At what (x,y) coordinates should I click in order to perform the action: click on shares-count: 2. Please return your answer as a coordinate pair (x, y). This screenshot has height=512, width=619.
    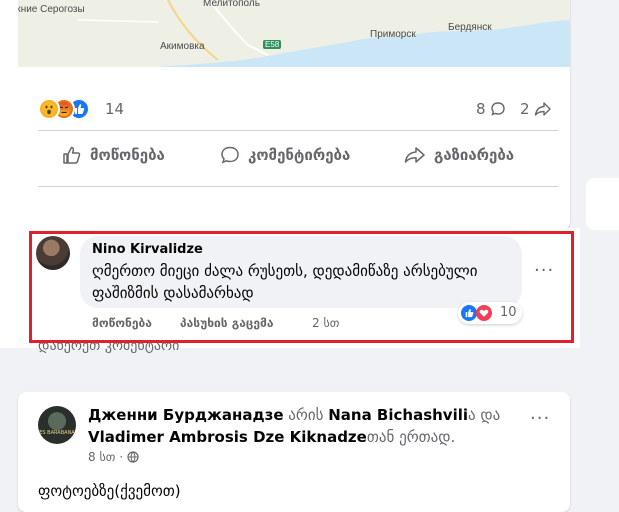
    Looking at the image, I should click on (536, 109).